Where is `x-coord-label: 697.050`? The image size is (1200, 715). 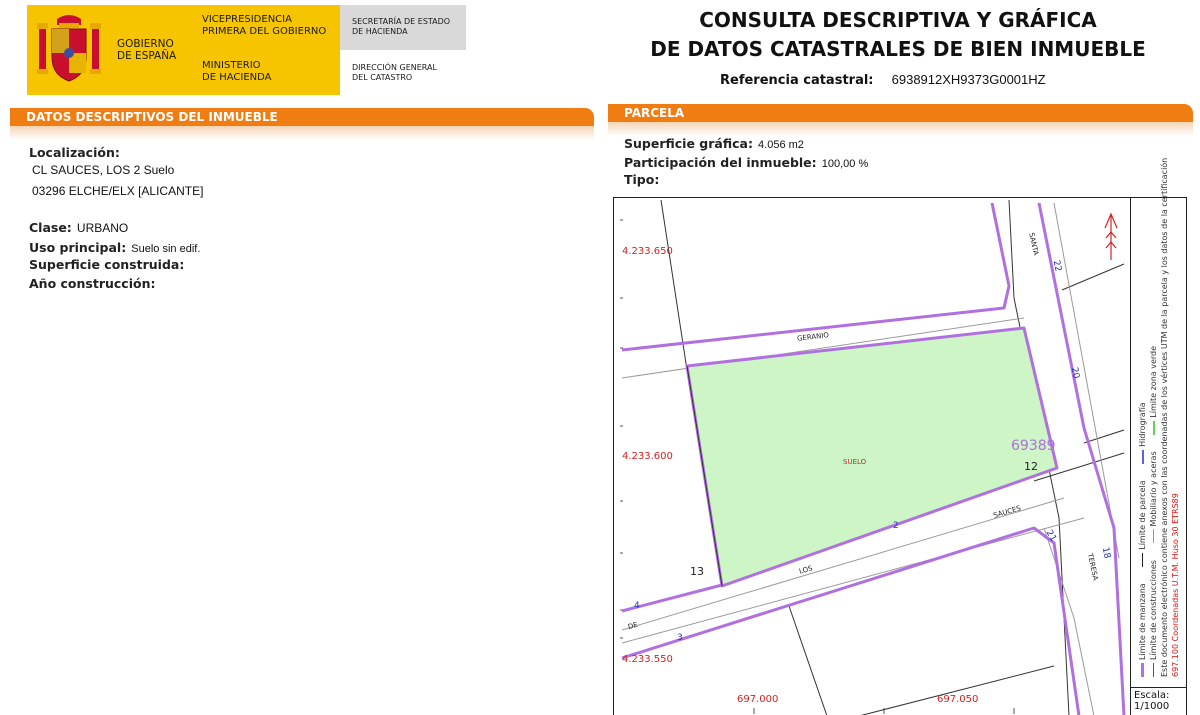 x-coord-label: 697.050 is located at coordinates (958, 699).